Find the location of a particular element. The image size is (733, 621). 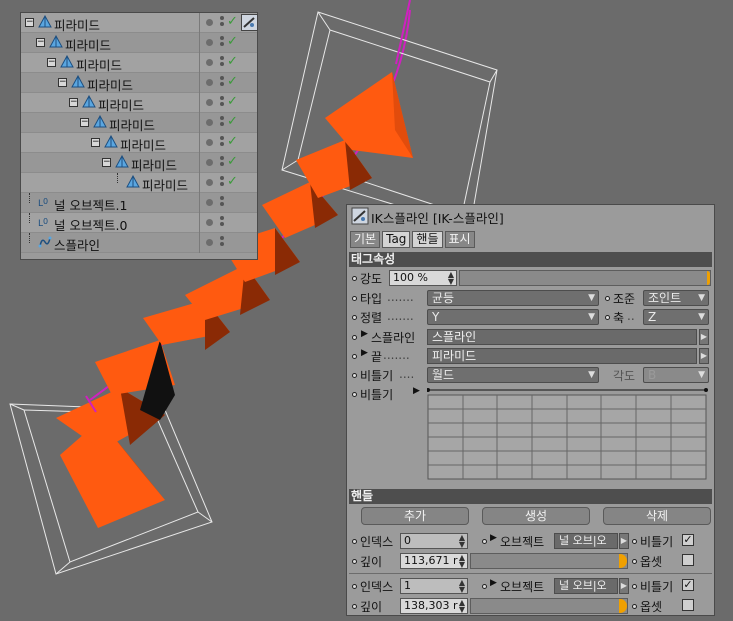

create-button: 생성 is located at coordinates (536, 516).